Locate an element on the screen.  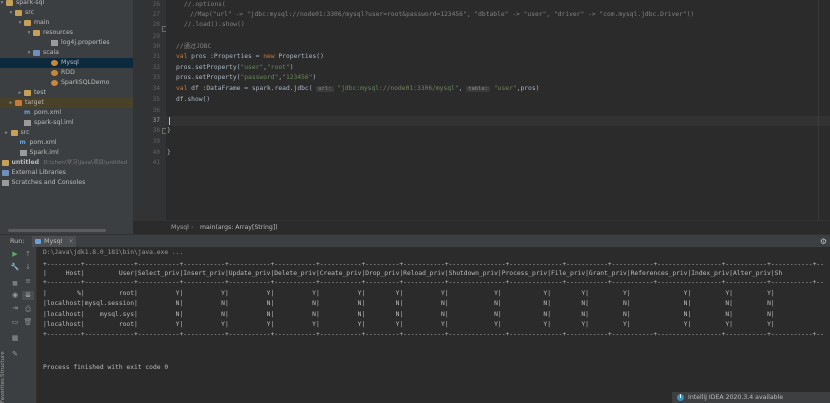
tree-item: ▸ target is located at coordinates (66, 103).